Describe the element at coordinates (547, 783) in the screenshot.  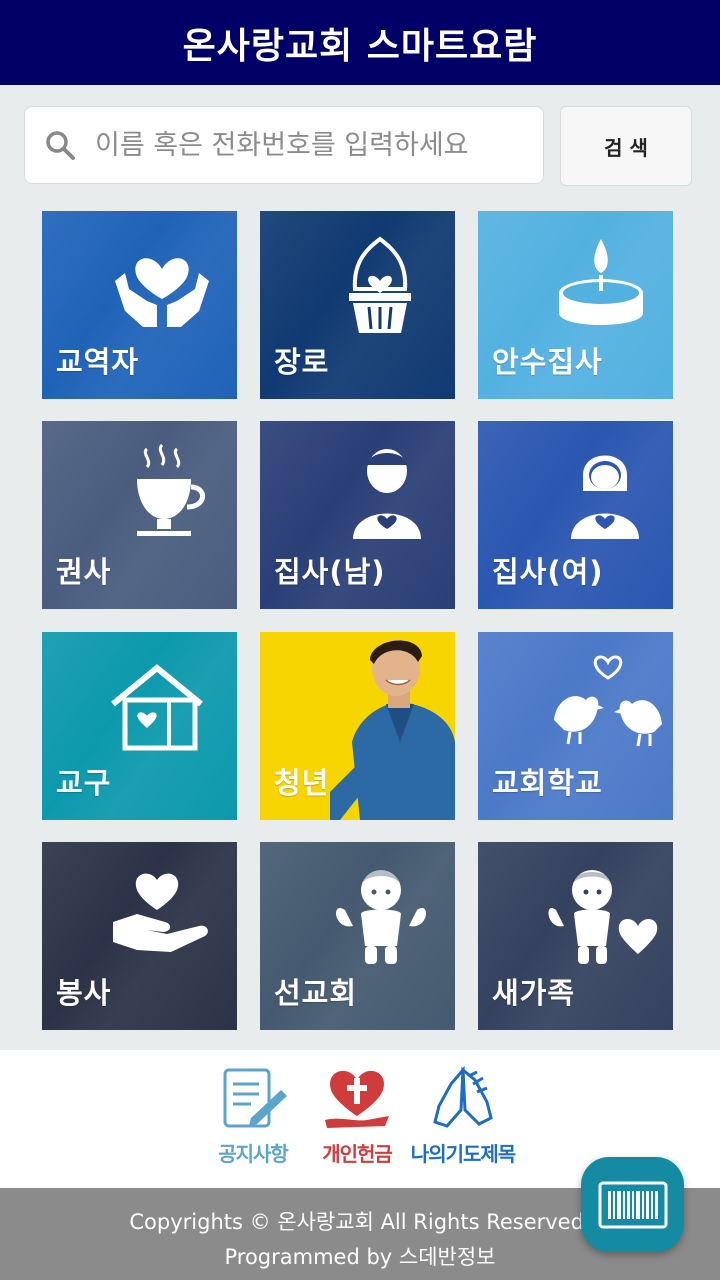
I see `tile-label: 교회학교` at that location.